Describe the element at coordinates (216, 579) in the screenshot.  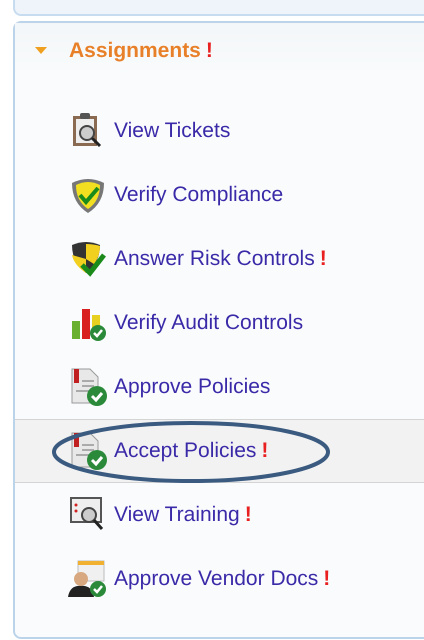
I see `menu-item-link: Approve Vendor Docs` at that location.